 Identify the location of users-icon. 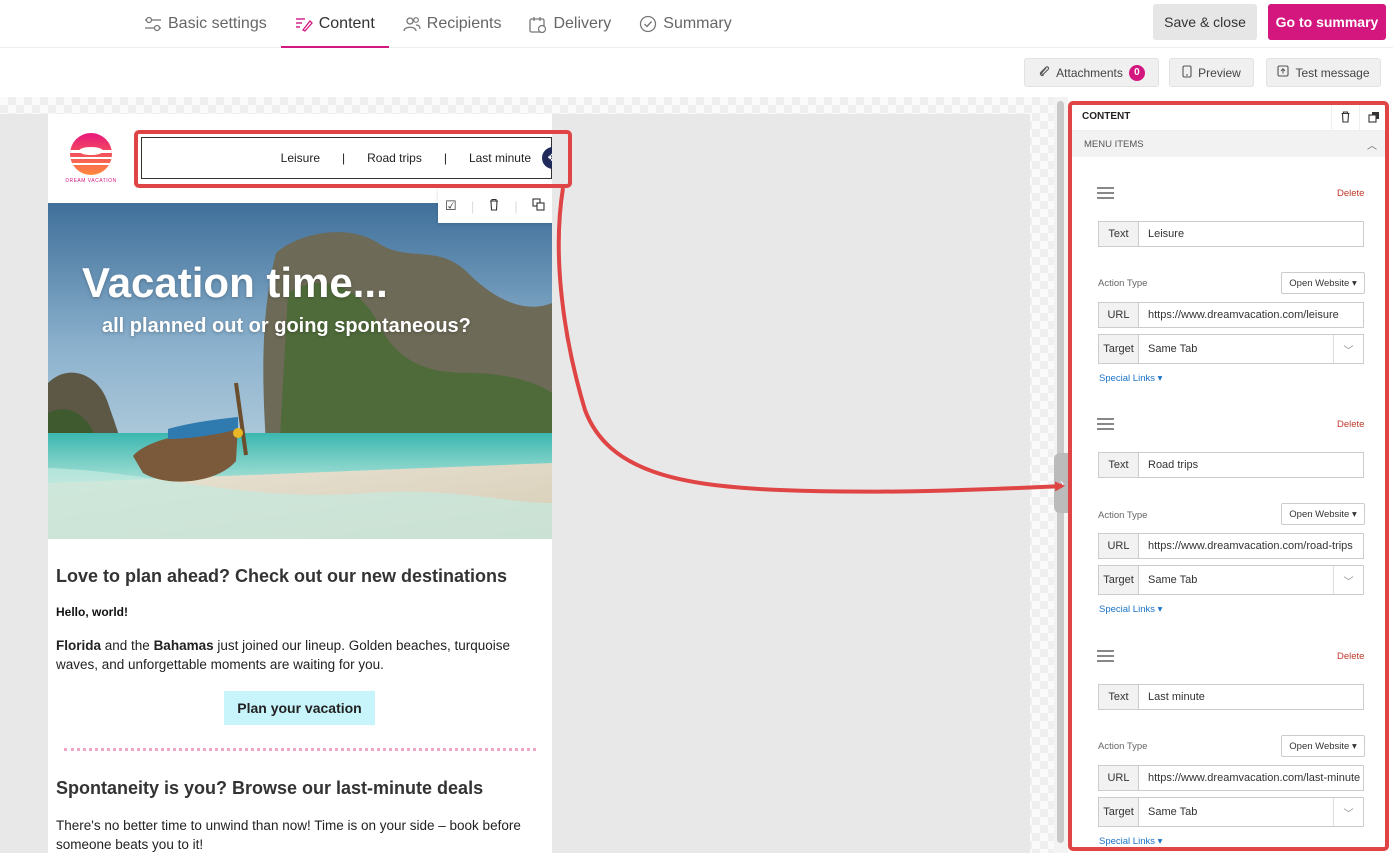
(412, 24).